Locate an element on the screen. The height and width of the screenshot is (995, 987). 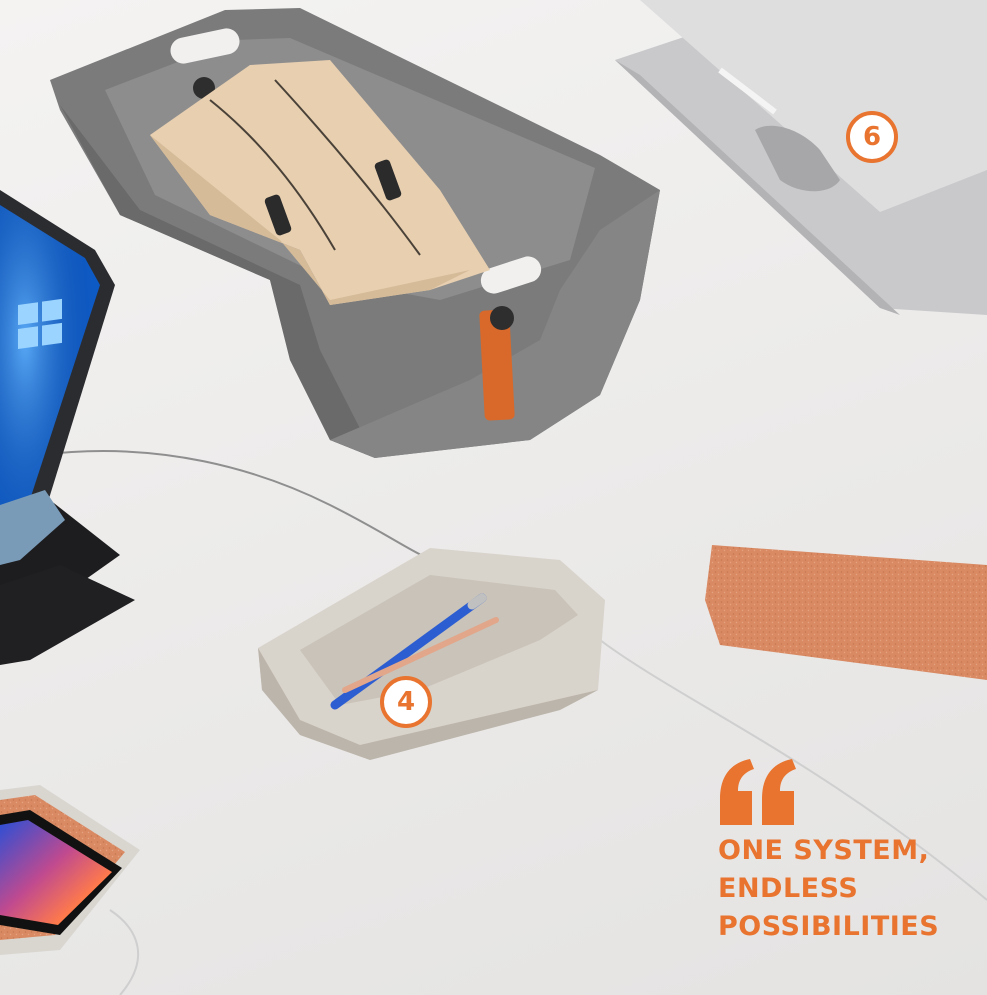
cork-desk-pad is located at coordinates (846, 612).